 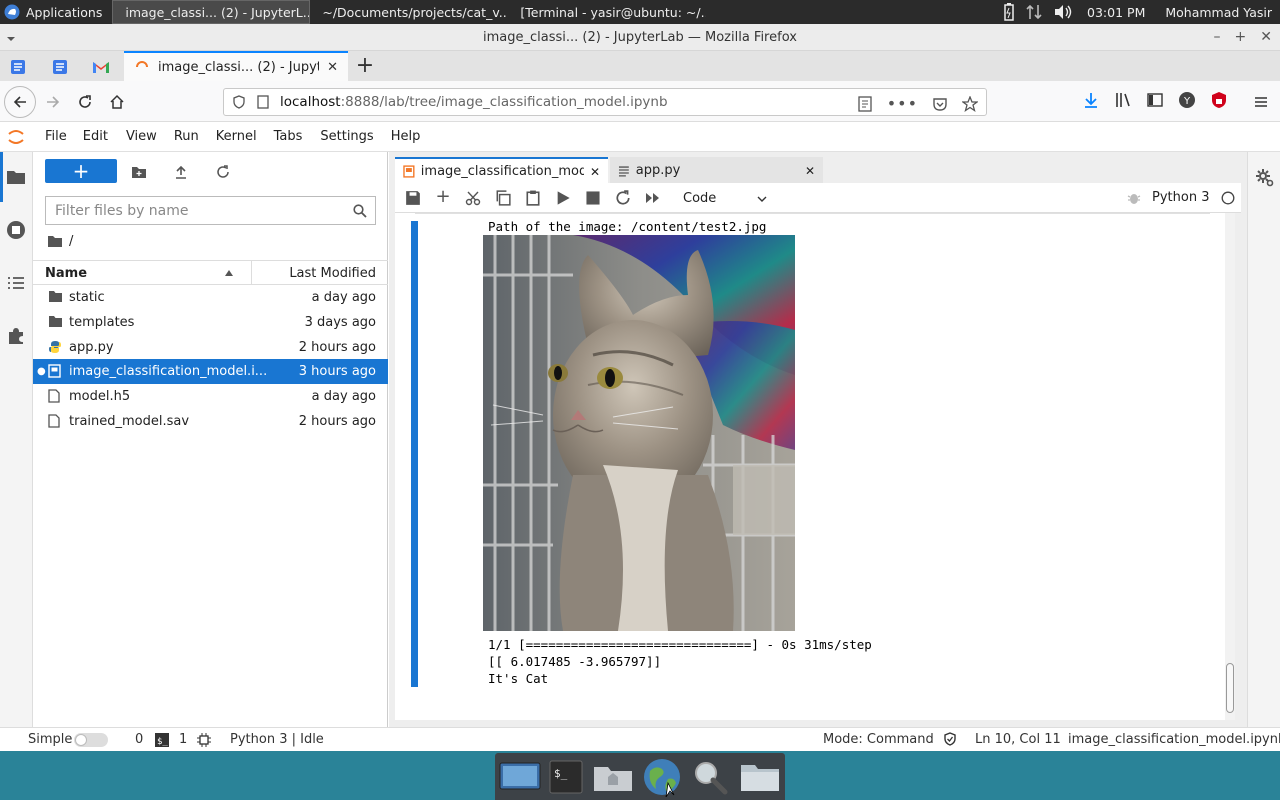 I want to click on paste-icon, so click(x=533, y=198).